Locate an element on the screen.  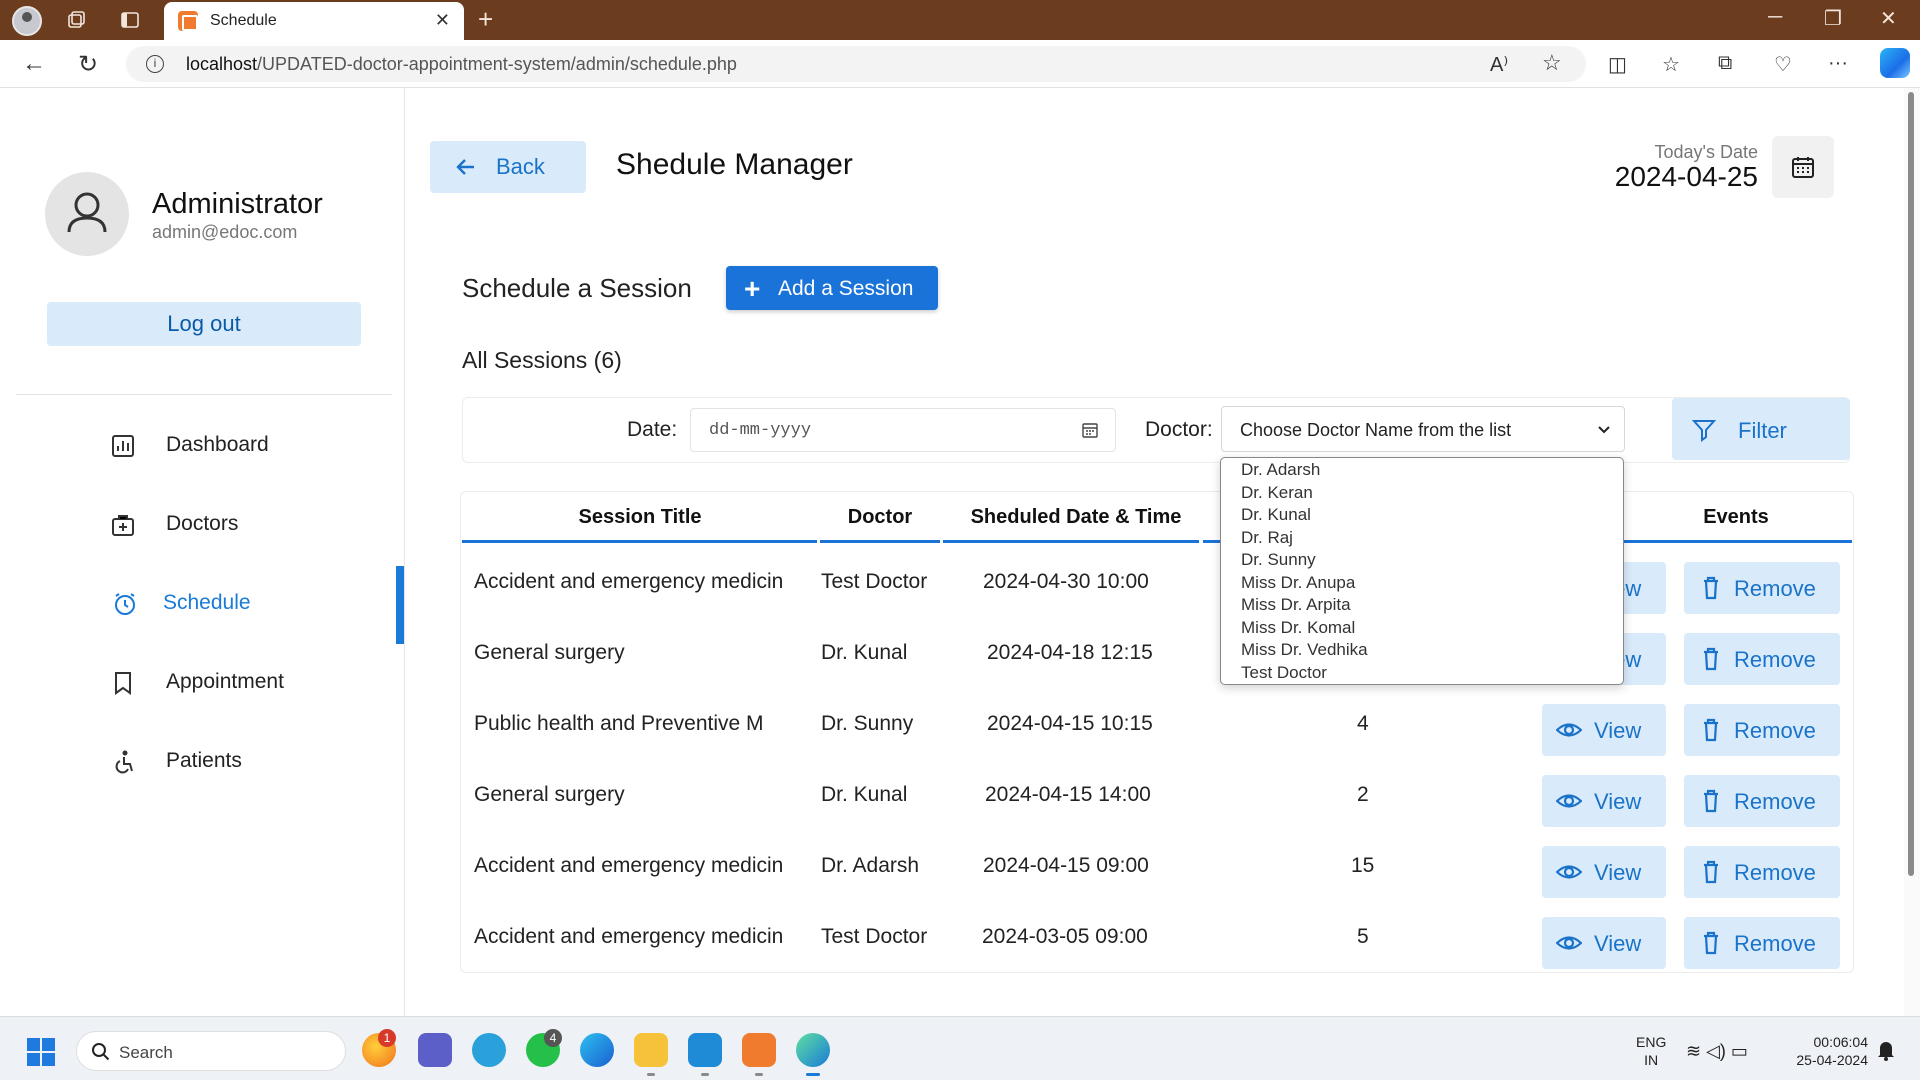
cell-doctor: Dr. Sunny is located at coordinates (867, 723).